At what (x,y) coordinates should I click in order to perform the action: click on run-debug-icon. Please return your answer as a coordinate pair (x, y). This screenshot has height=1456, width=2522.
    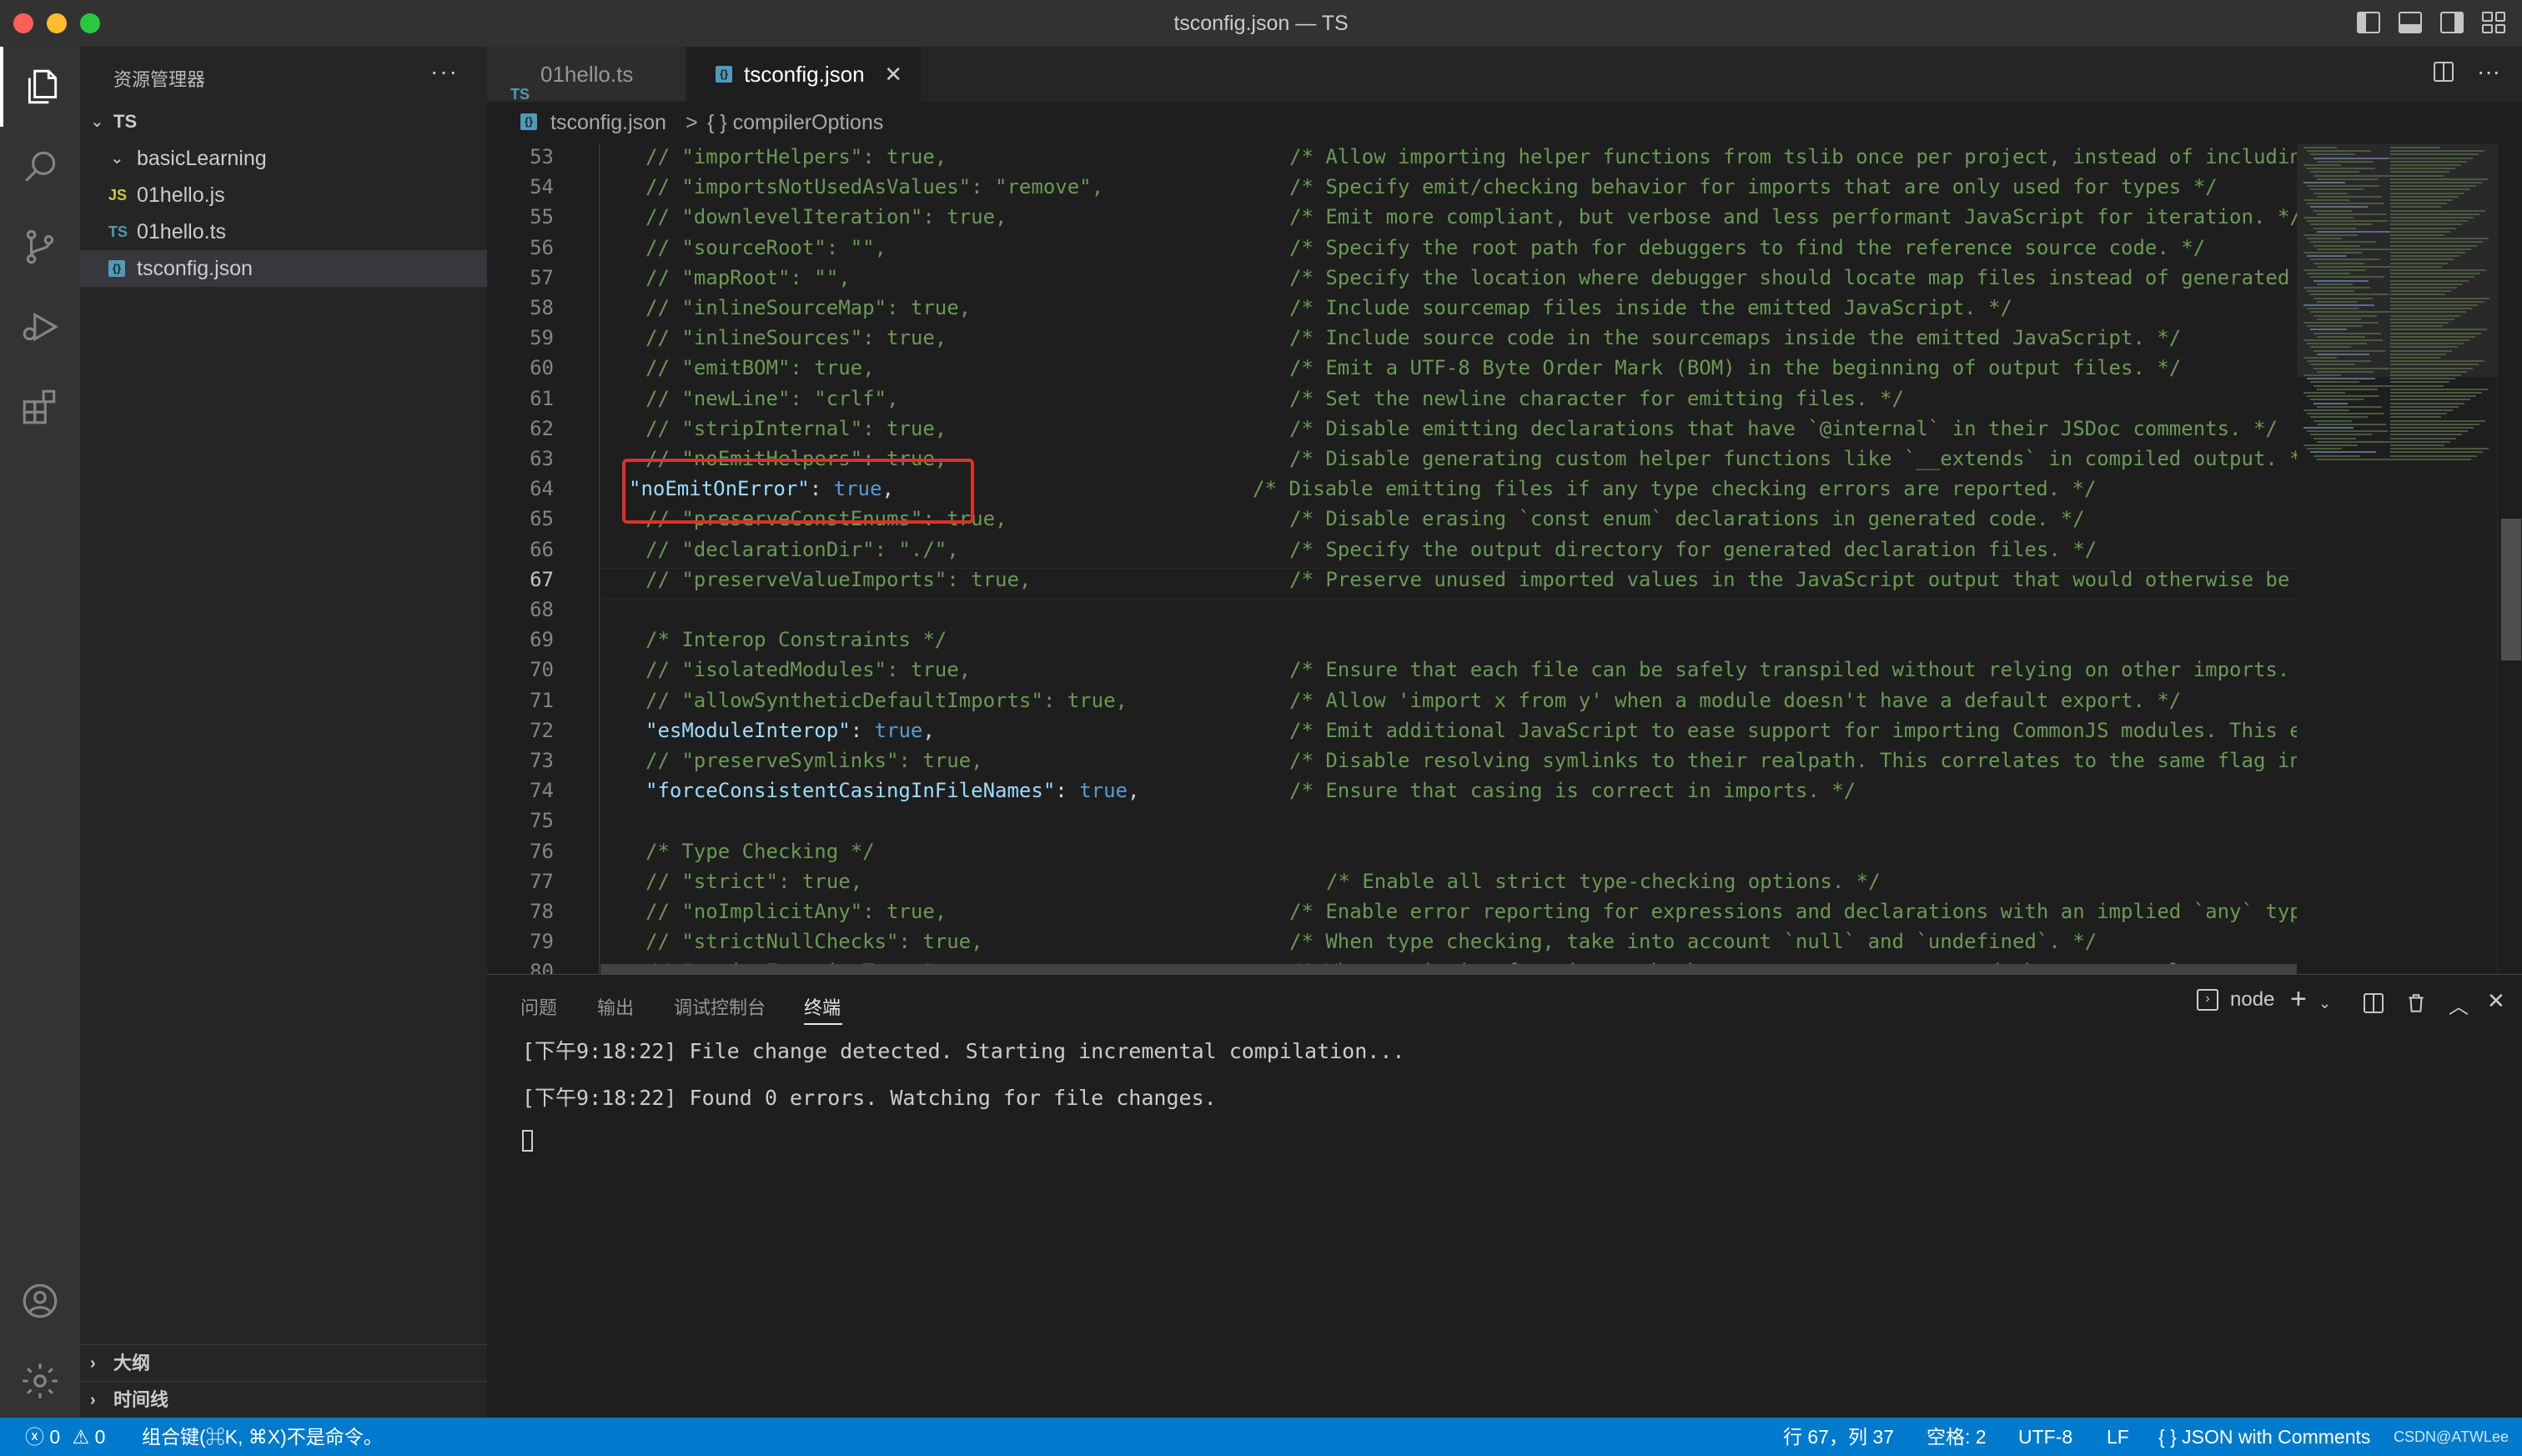
    Looking at the image, I should click on (40, 327).